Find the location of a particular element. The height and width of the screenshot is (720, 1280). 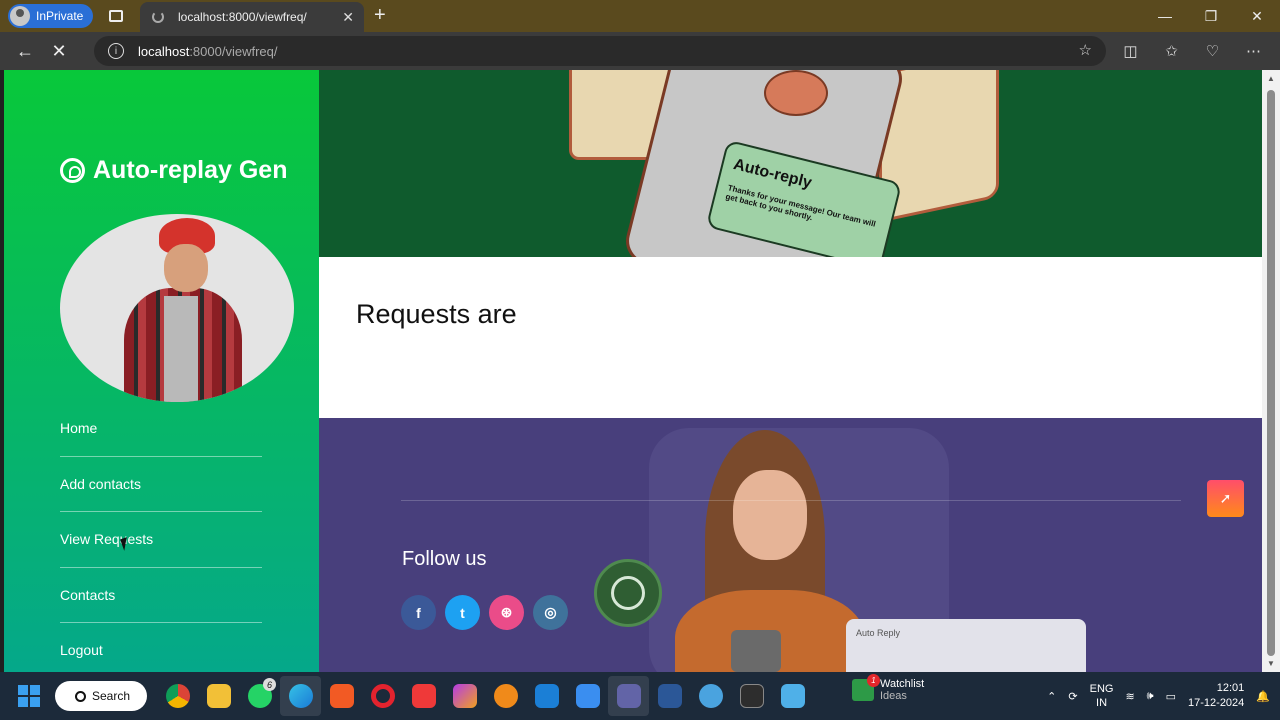

woman-face is located at coordinates (770, 515).